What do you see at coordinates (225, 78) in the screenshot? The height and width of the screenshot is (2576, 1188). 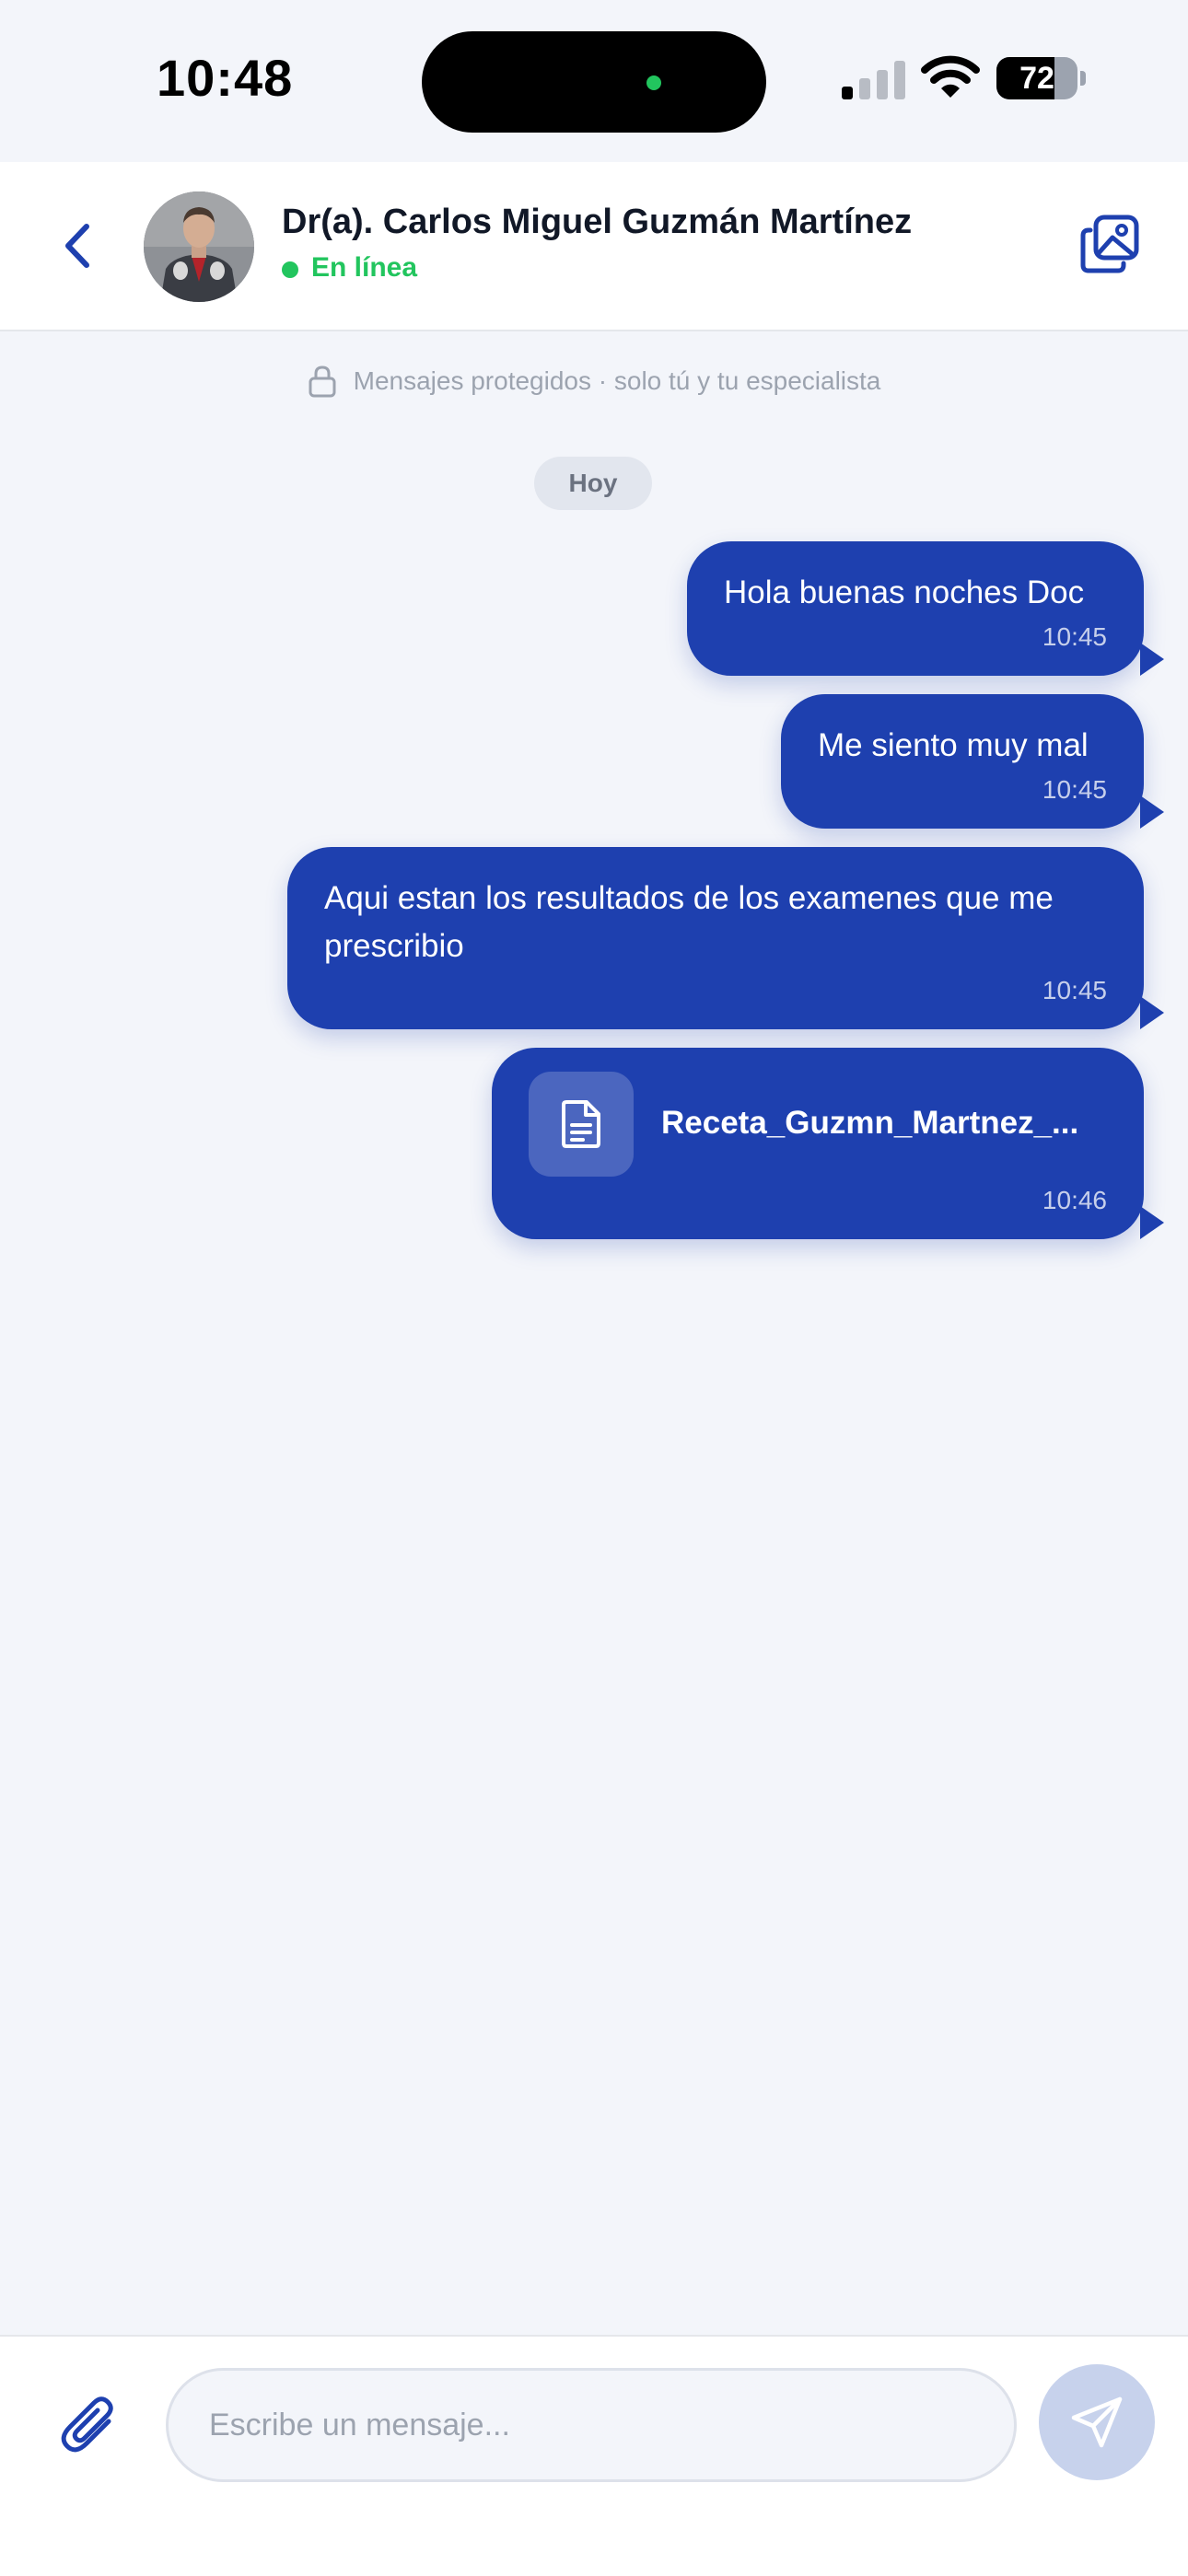 I see `status-time: 10:48` at bounding box center [225, 78].